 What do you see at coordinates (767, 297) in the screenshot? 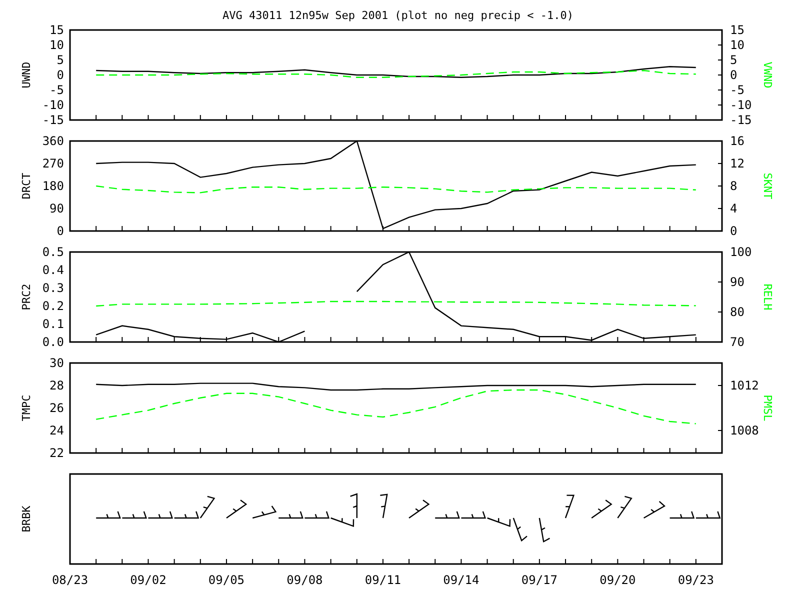
I see `axis-label: RELH` at bounding box center [767, 297].